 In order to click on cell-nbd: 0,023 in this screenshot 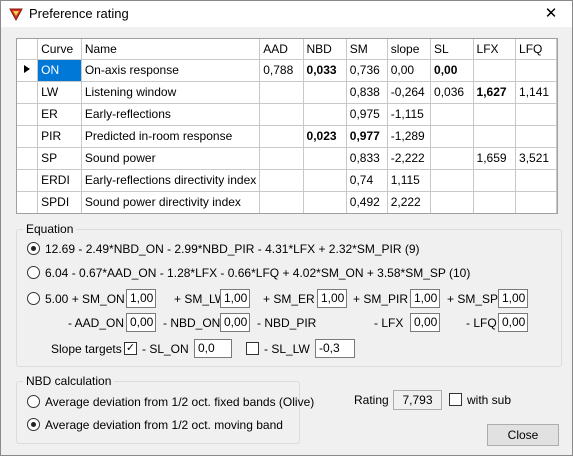, I will do `click(325, 136)`.